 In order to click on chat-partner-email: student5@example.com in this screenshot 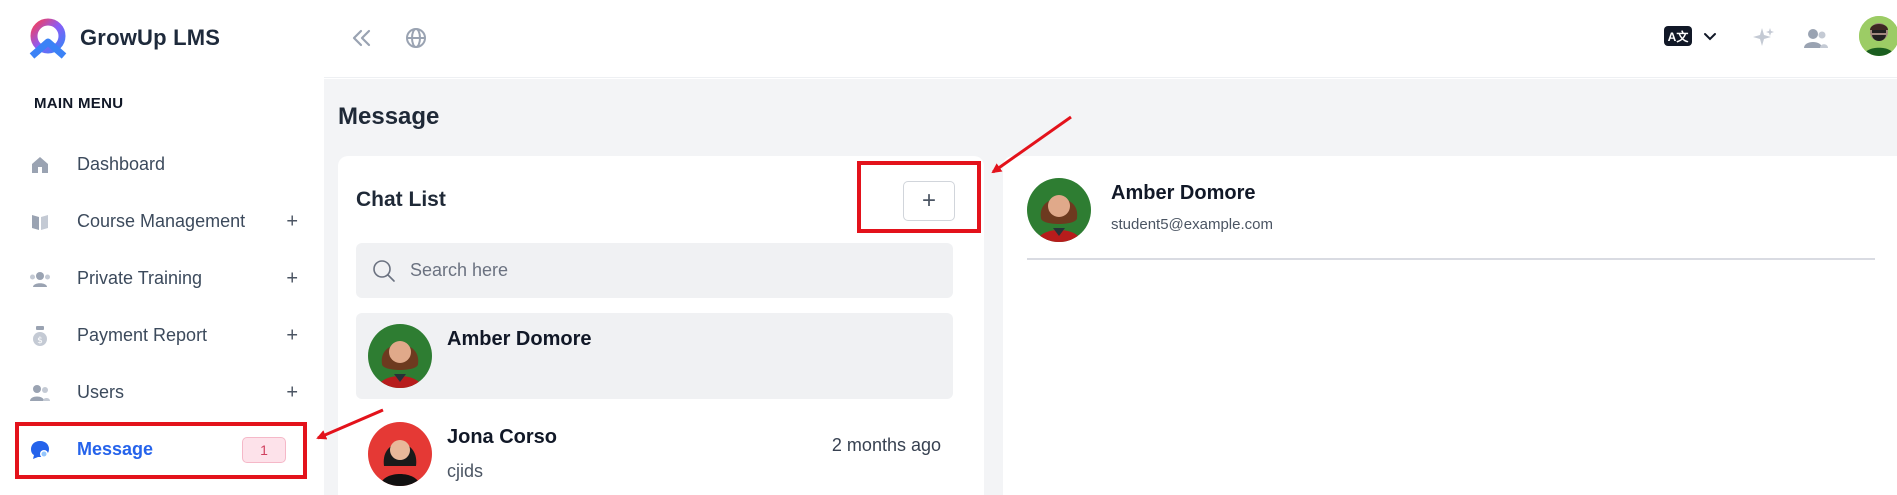, I will do `click(1192, 224)`.